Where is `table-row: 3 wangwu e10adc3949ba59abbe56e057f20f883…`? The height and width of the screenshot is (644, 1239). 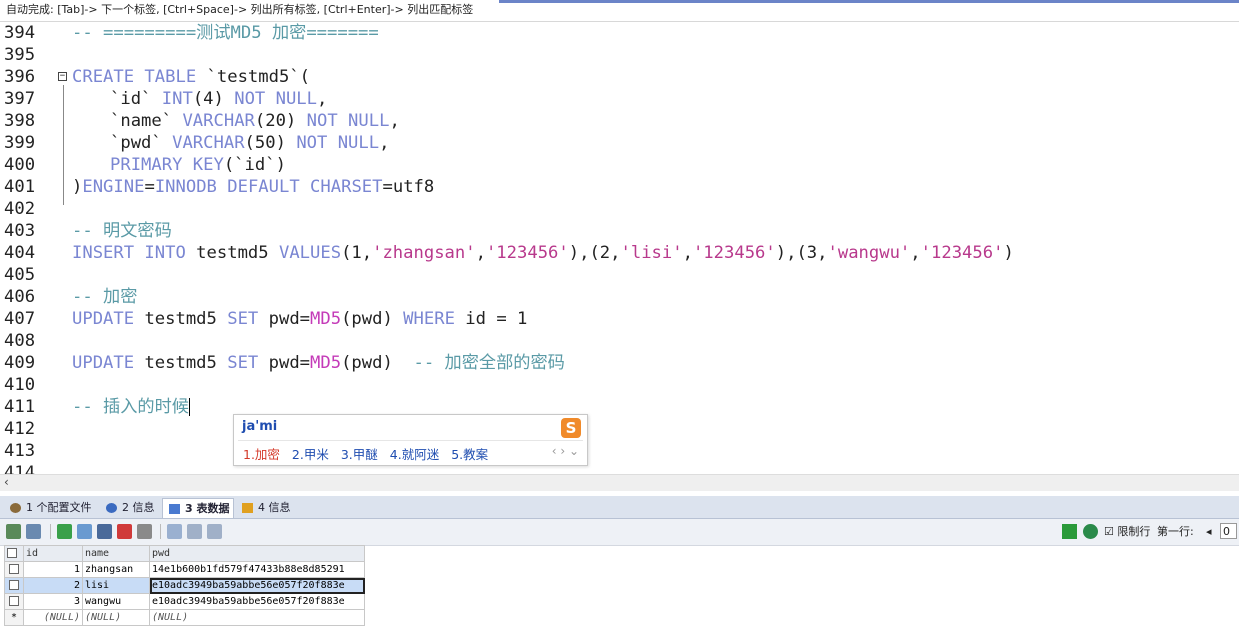 table-row: 3 wangwu e10adc3949ba59abbe56e057f20f883… is located at coordinates (184, 601).